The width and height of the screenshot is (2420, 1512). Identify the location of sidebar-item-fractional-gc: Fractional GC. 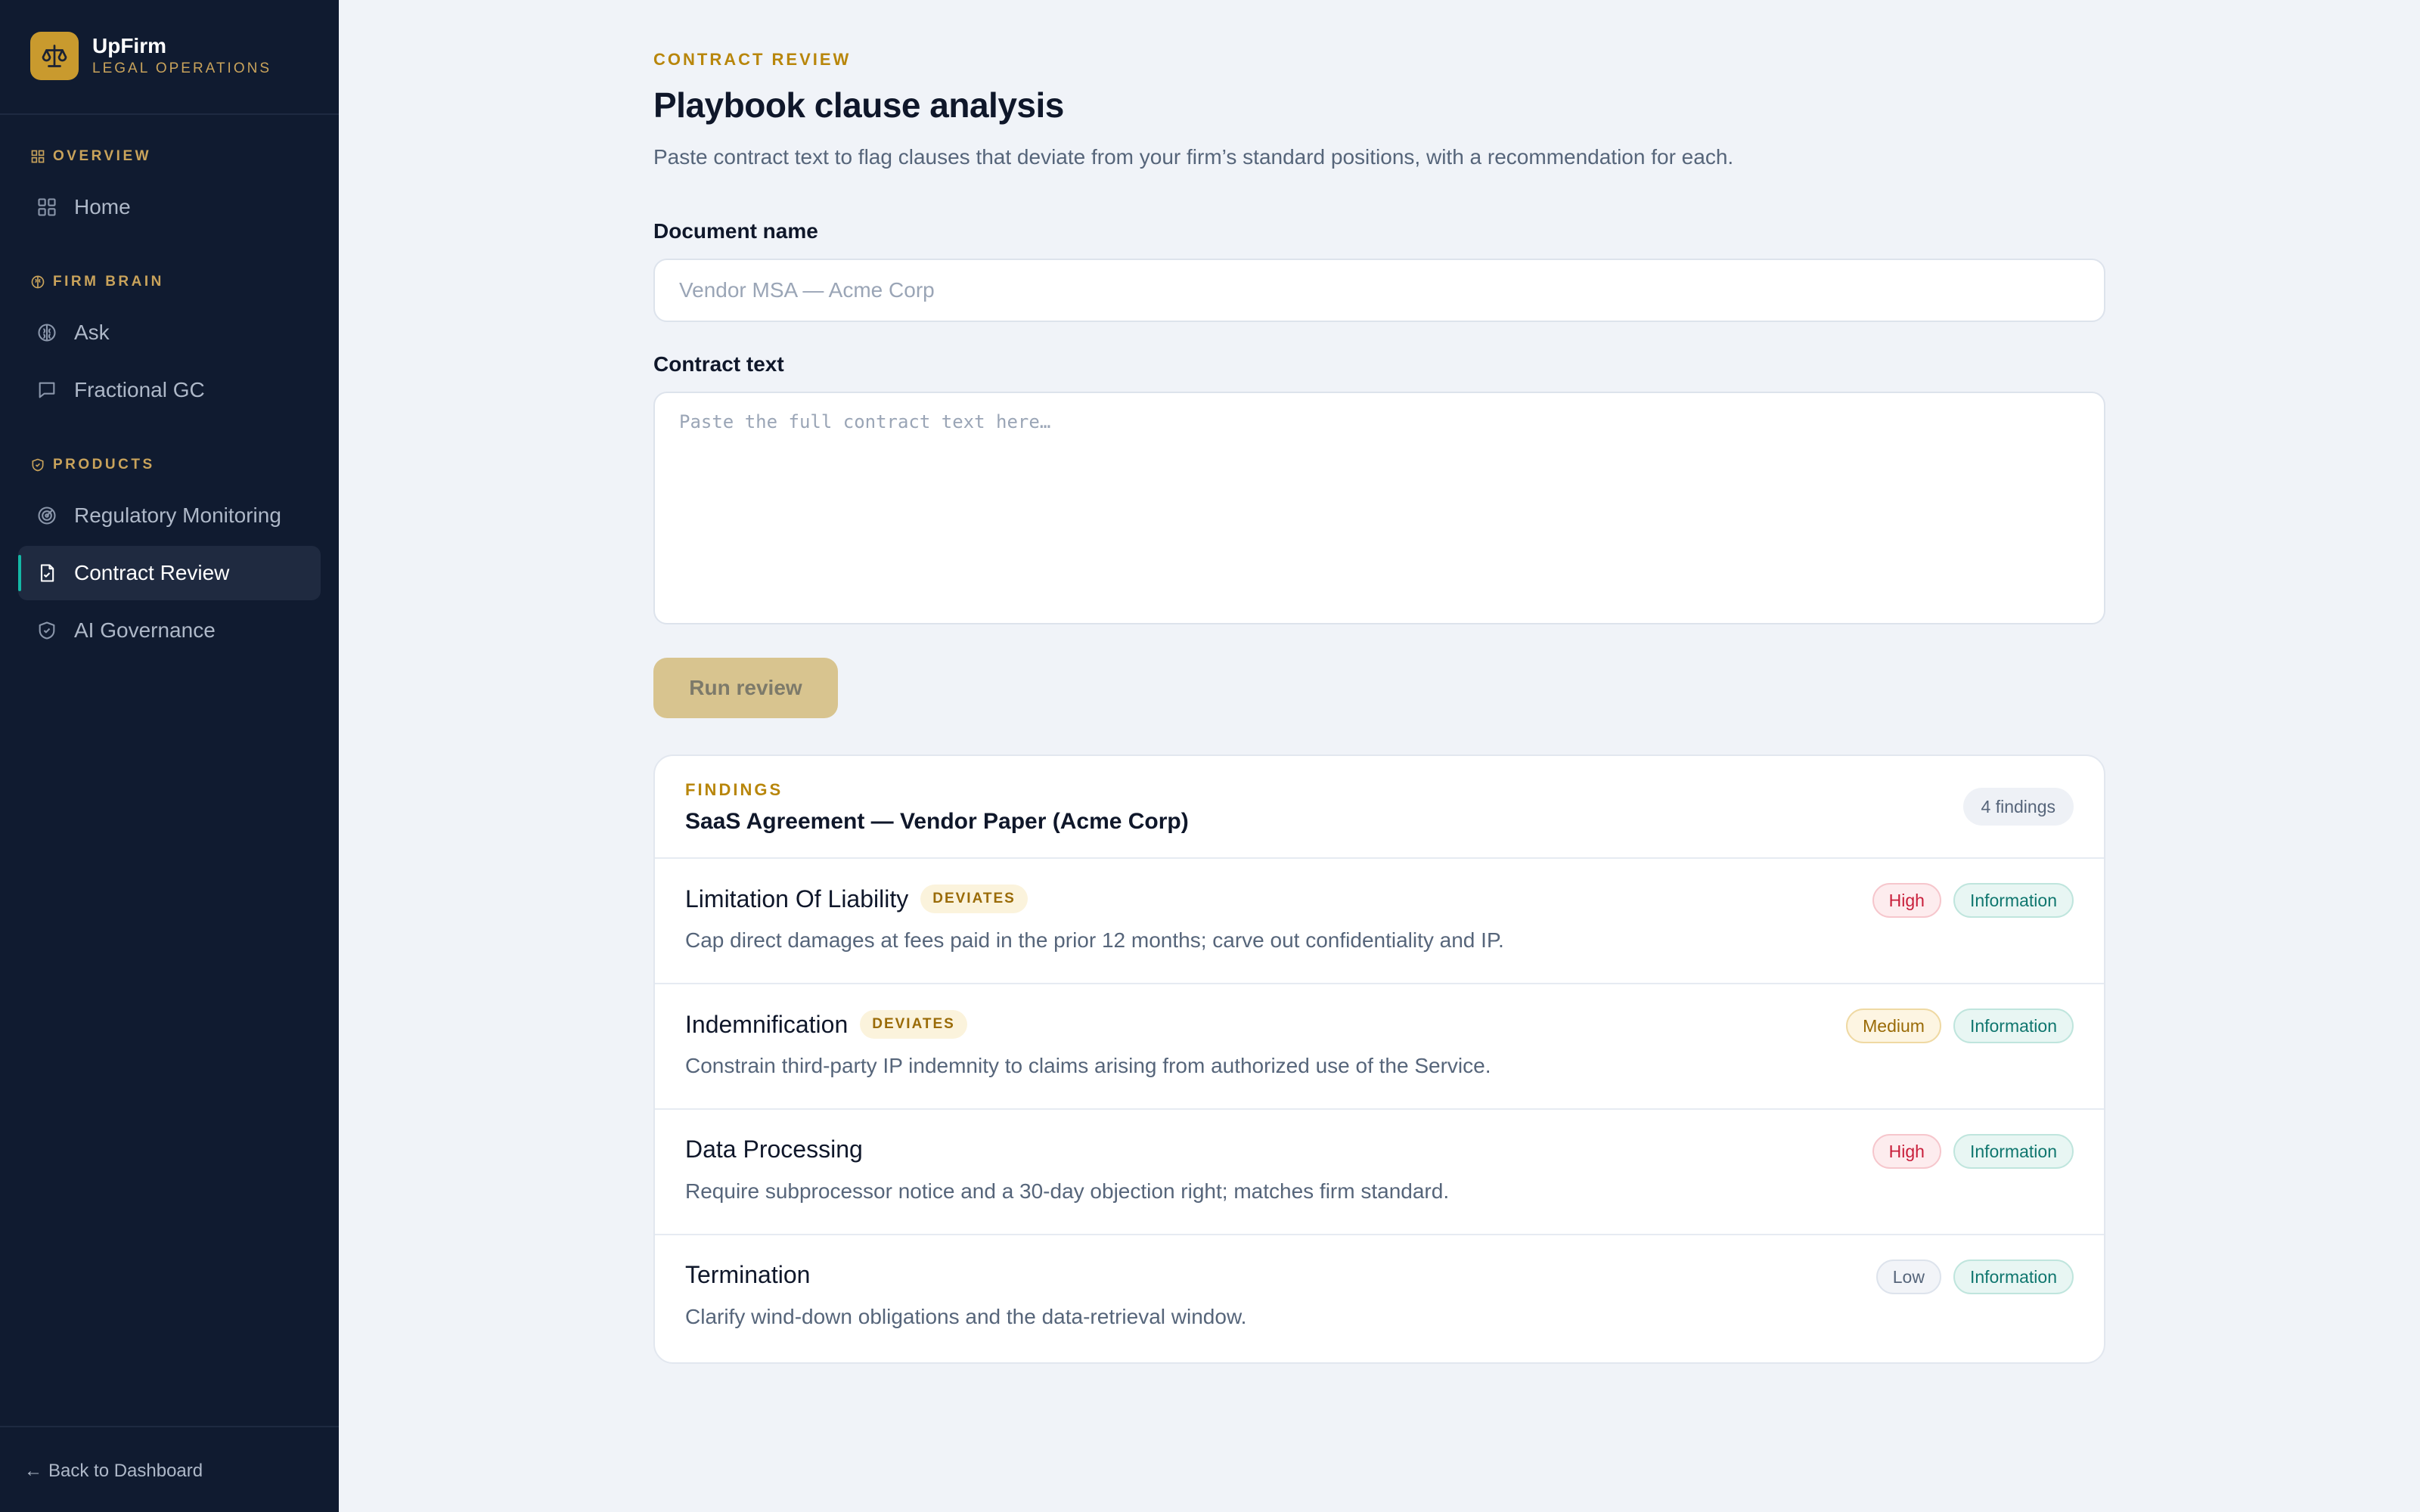
(169, 390).